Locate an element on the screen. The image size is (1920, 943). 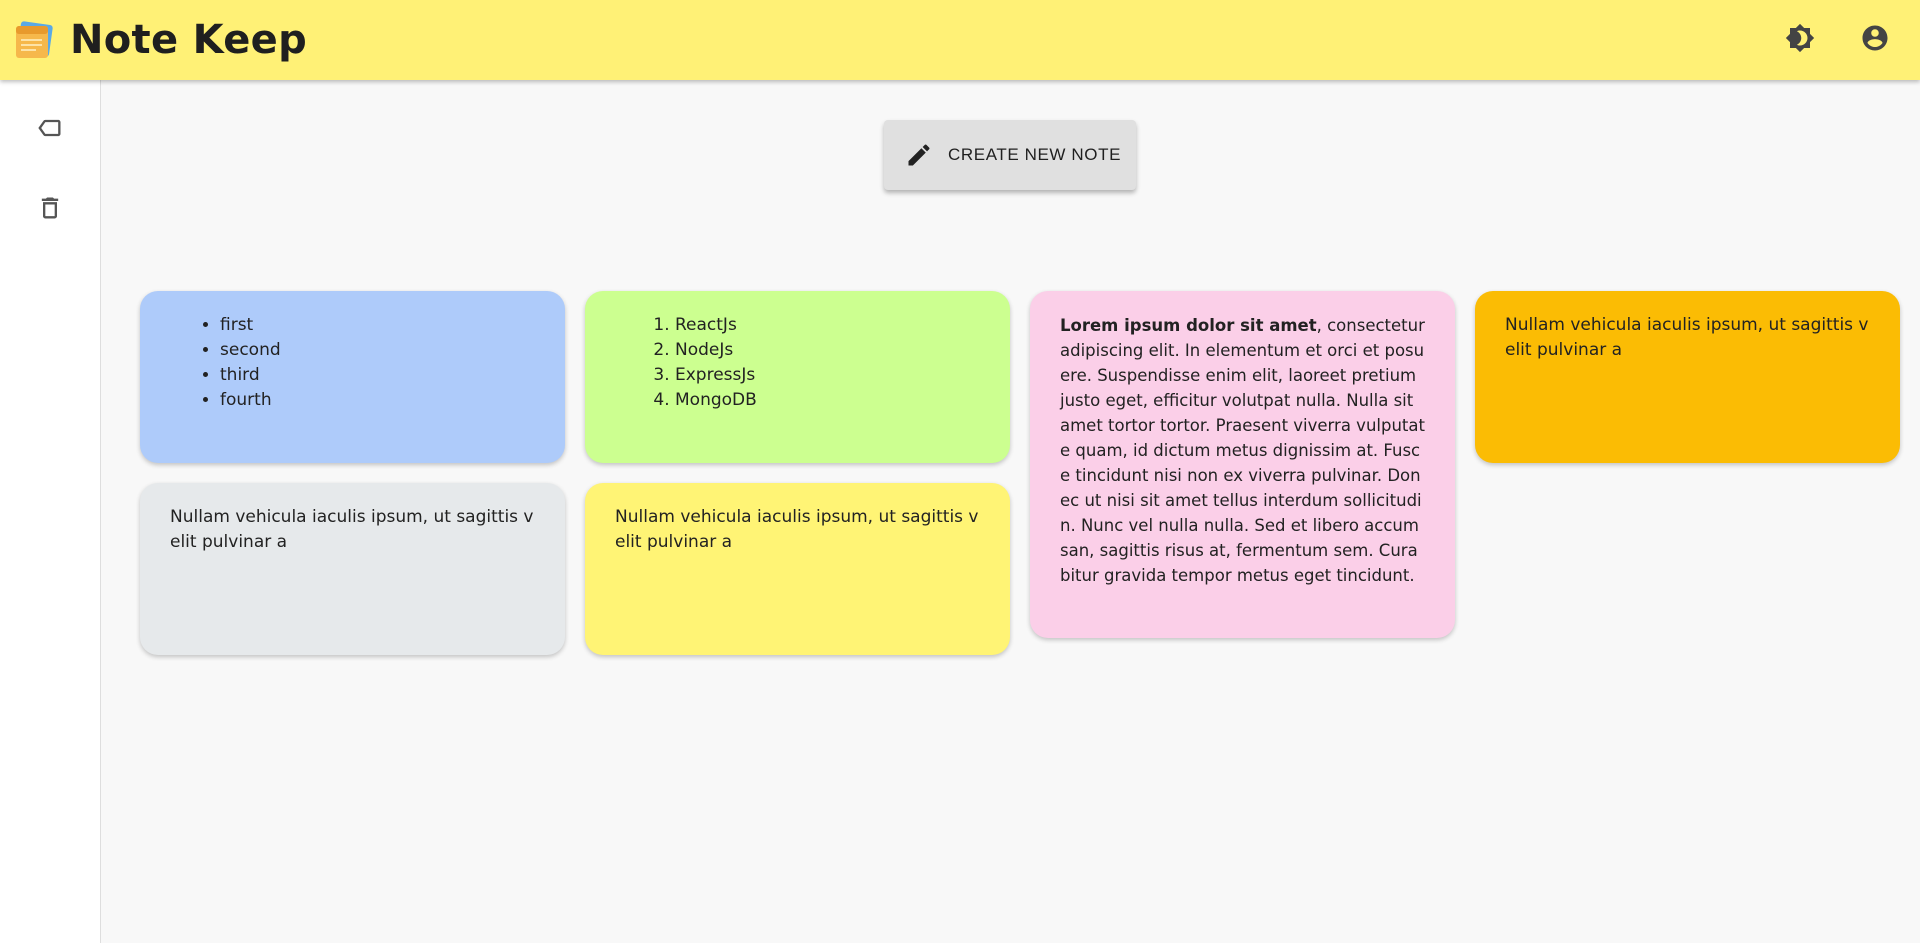
note-card: first second third fourth is located at coordinates (352, 377).